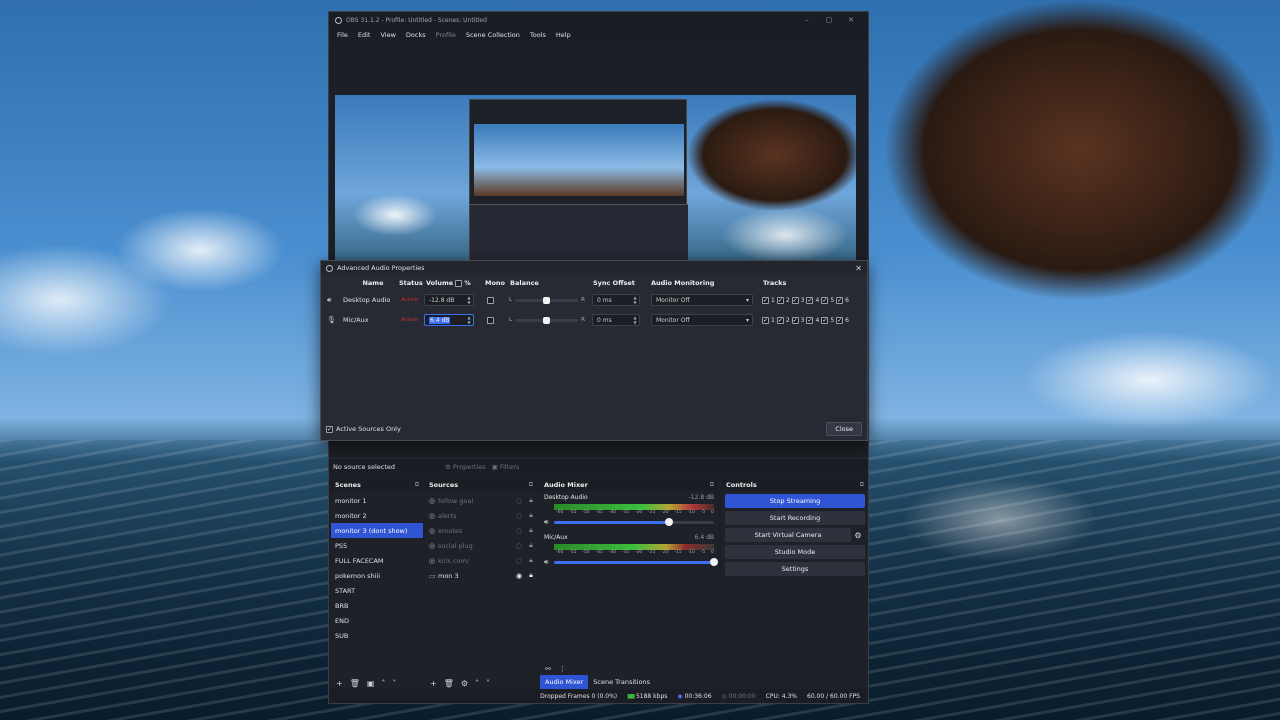 The width and height of the screenshot is (1280, 720). I want to click on properties-button: ⚙ Properties, so click(465, 467).